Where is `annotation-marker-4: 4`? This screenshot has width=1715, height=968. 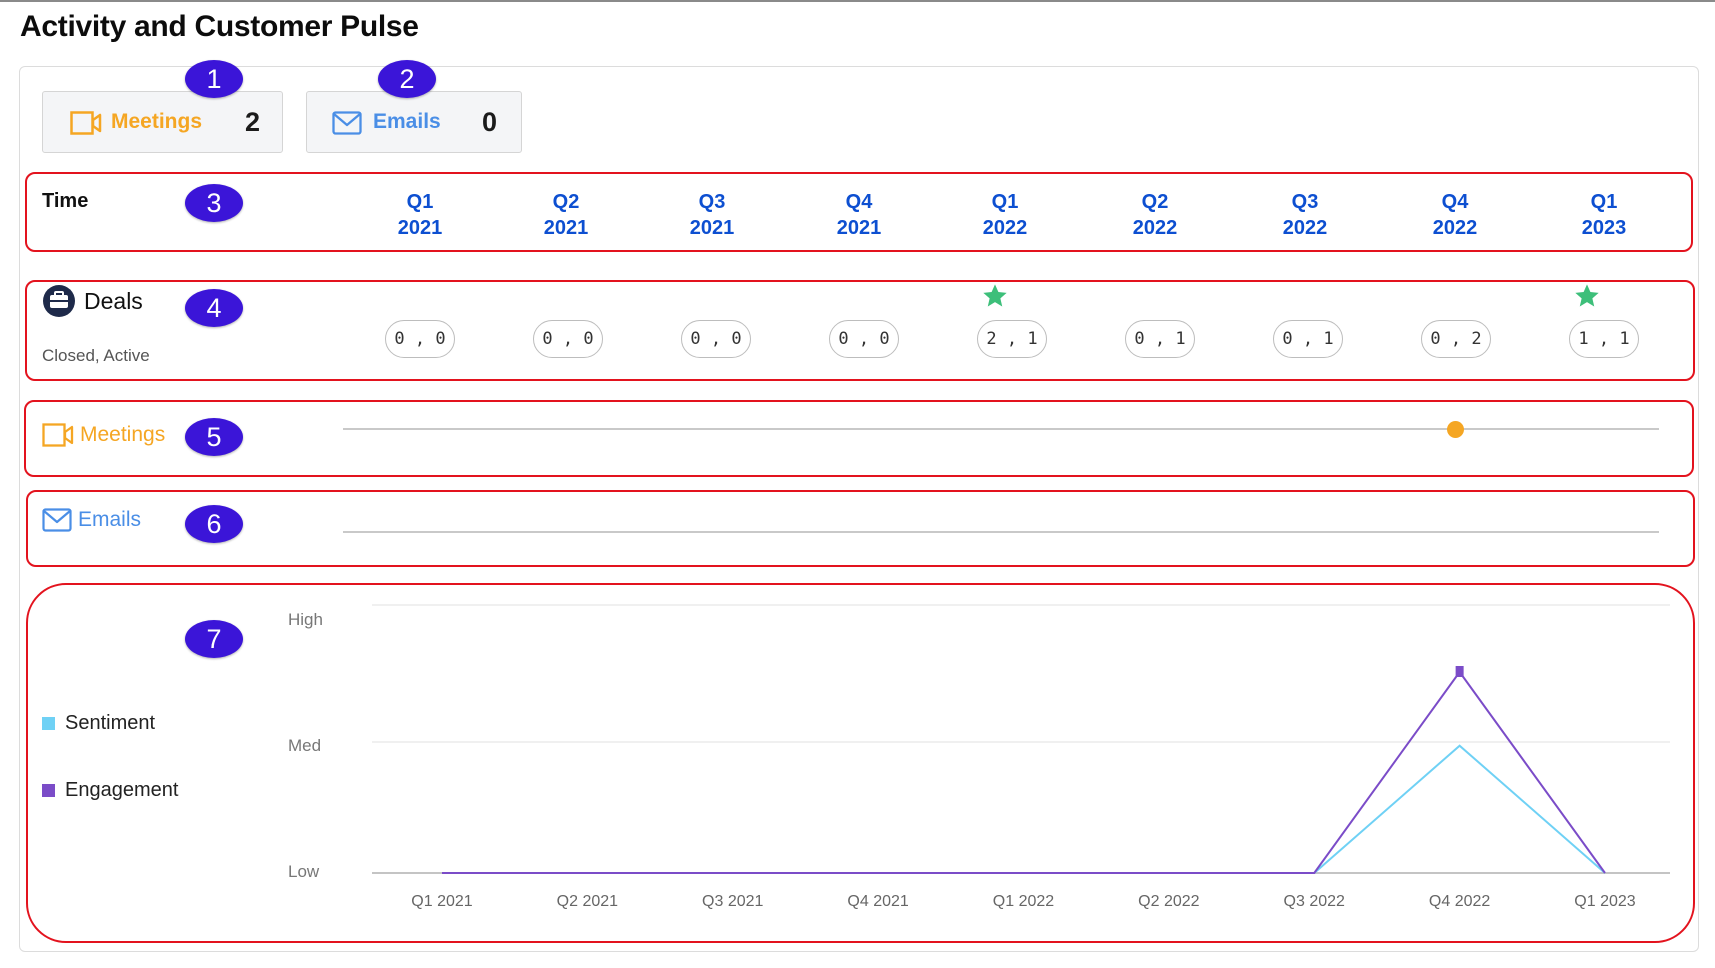 annotation-marker-4: 4 is located at coordinates (214, 308).